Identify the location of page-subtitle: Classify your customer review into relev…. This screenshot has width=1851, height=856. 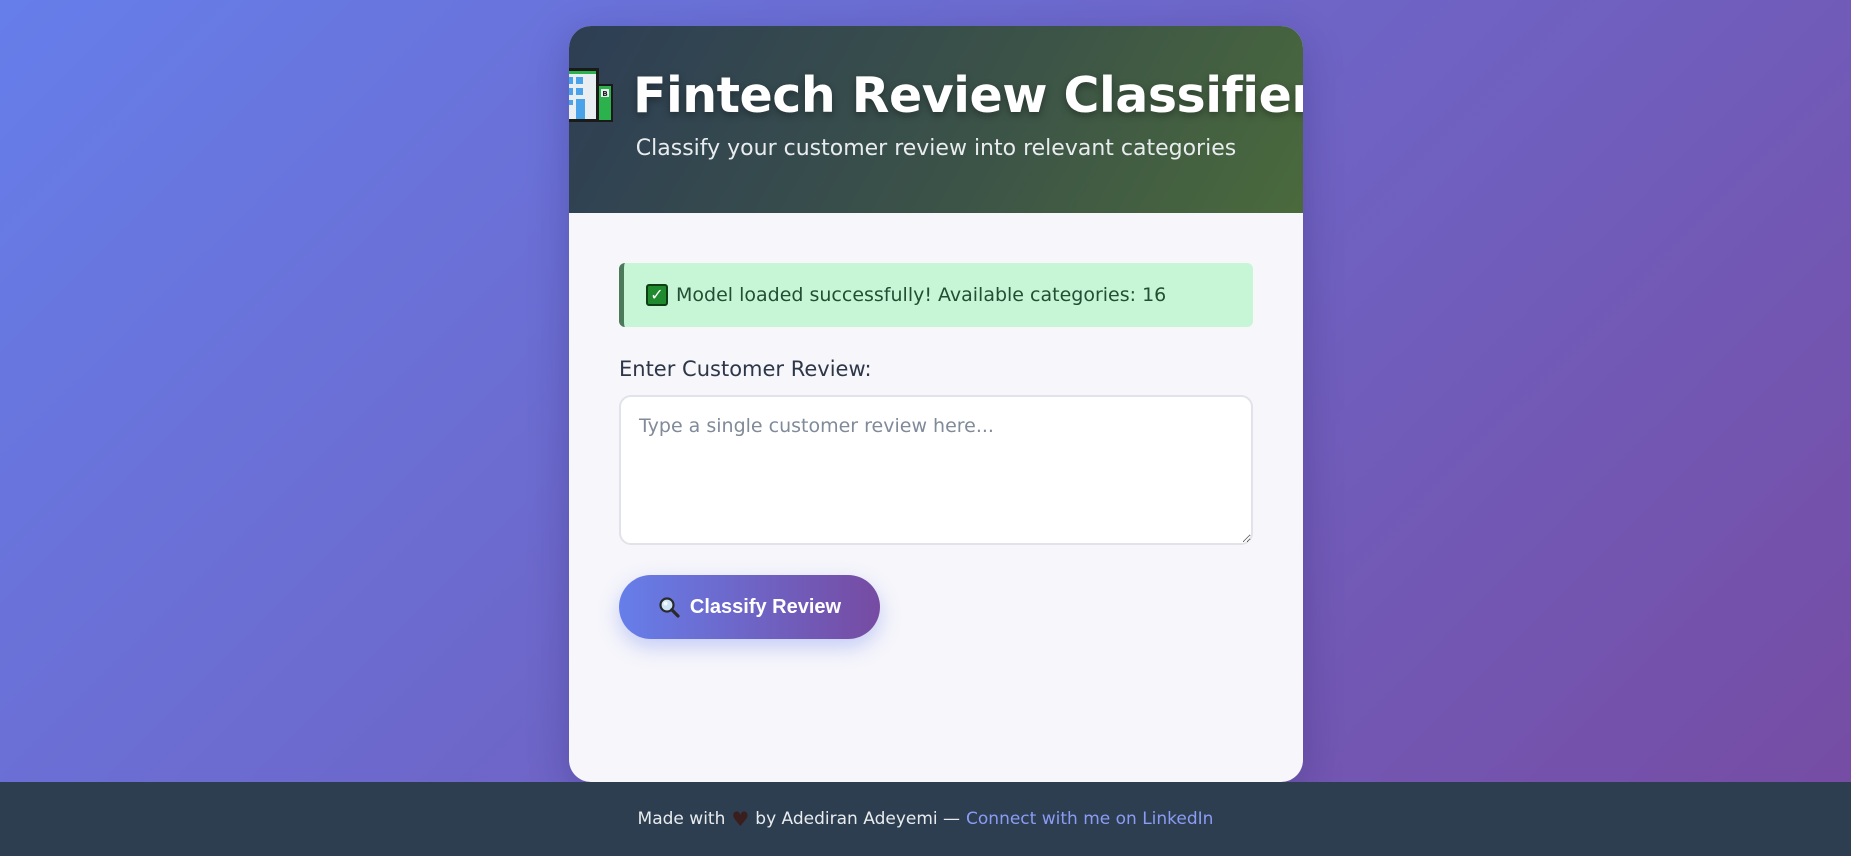
(936, 148).